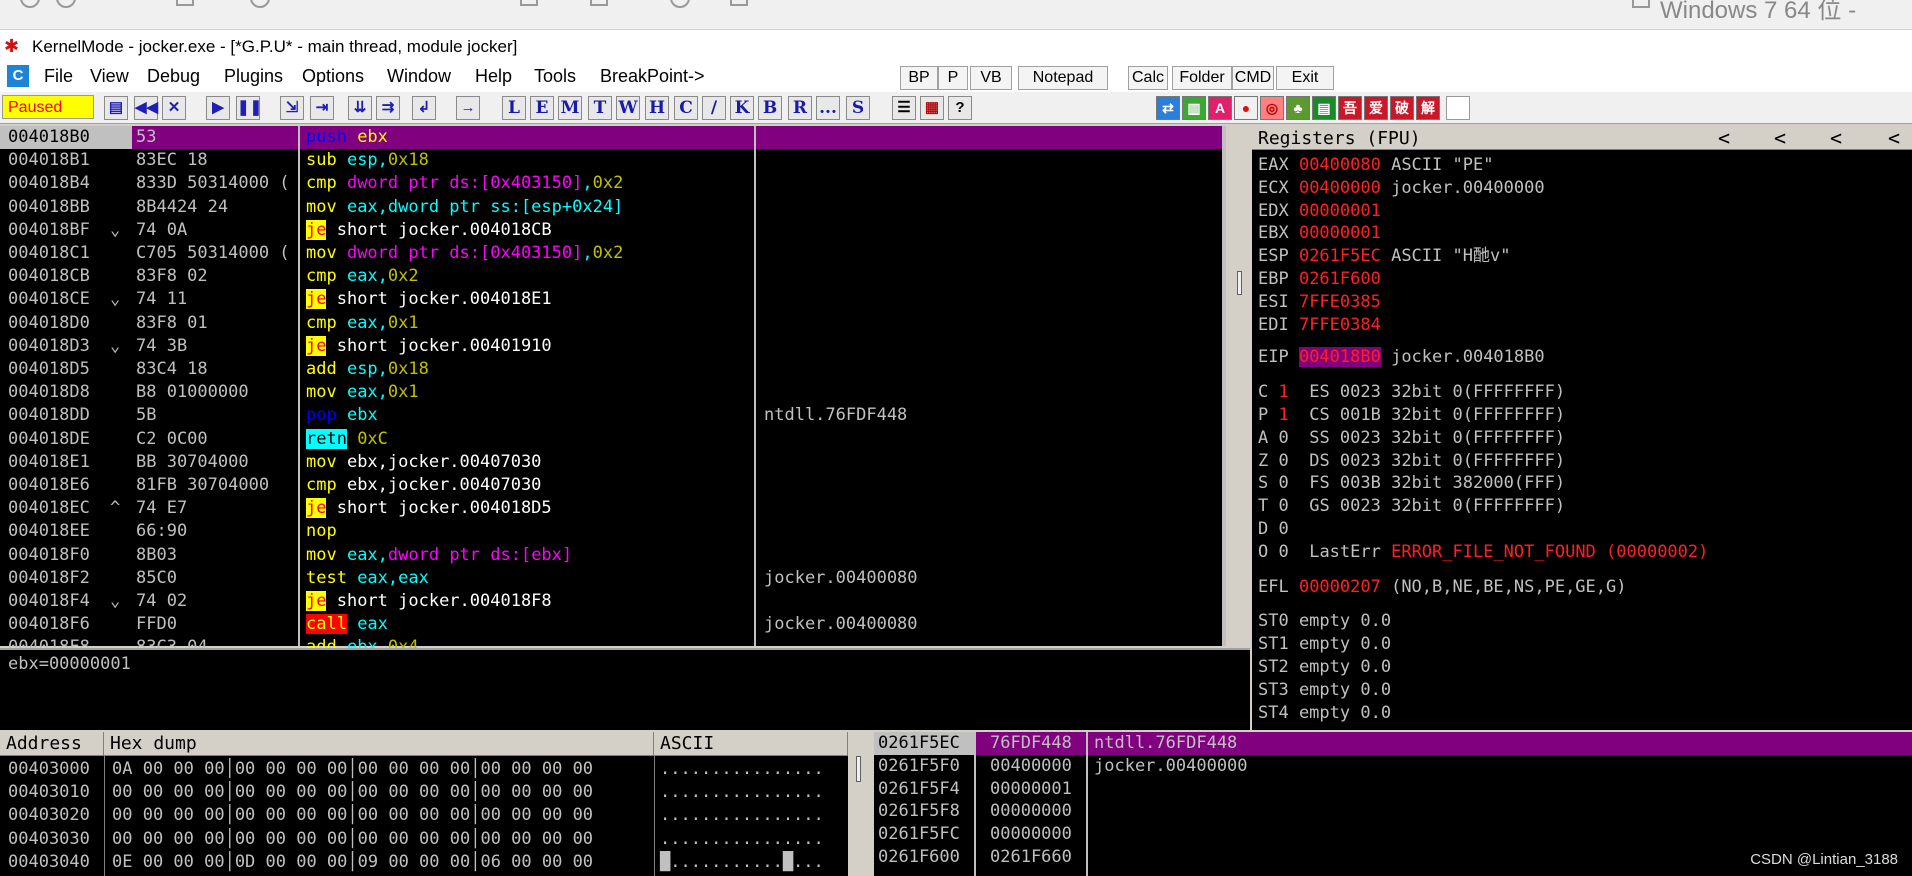  Describe the element at coordinates (613, 531) in the screenshot. I see `disasm-row: 004018EE 66:90 nop` at that location.